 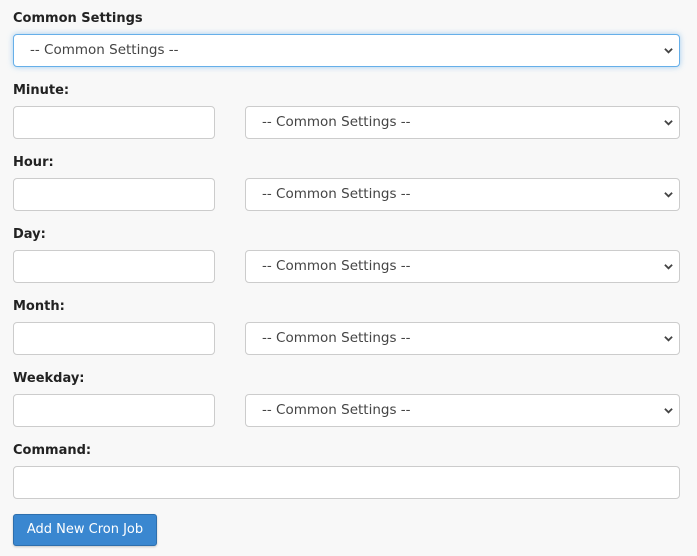 I want to click on hour-input, so click(x=114, y=194).